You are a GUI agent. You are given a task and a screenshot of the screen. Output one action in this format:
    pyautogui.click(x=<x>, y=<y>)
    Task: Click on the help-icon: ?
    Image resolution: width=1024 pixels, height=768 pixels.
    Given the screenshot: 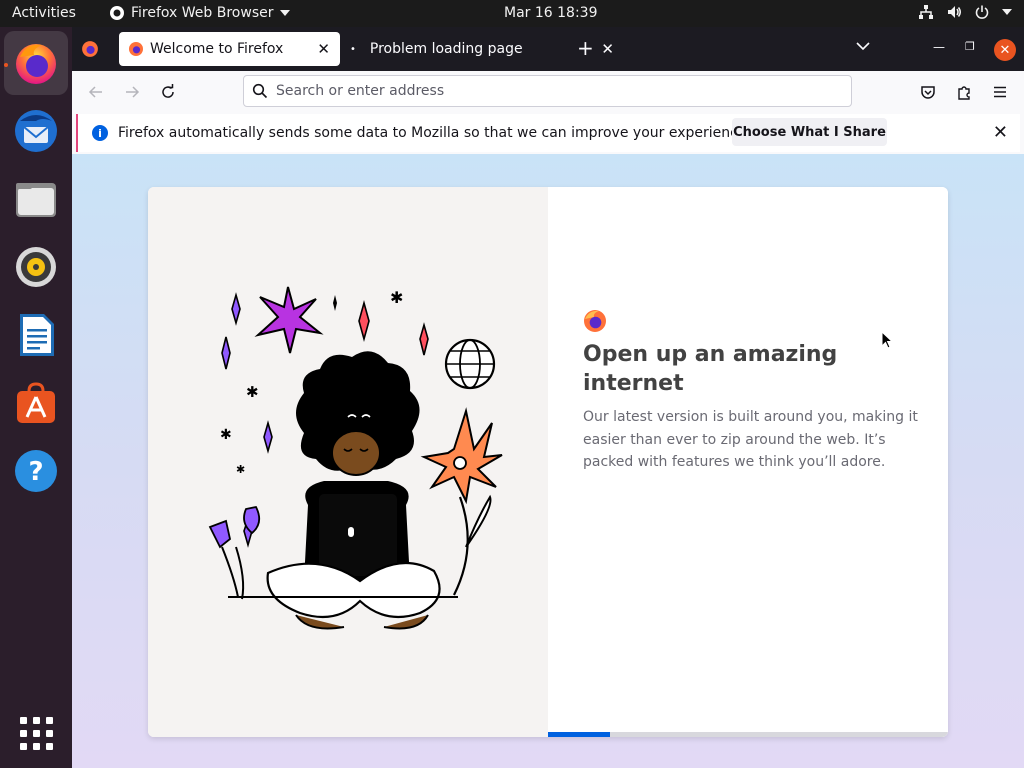 What is the action you would take?
    pyautogui.click(x=36, y=471)
    